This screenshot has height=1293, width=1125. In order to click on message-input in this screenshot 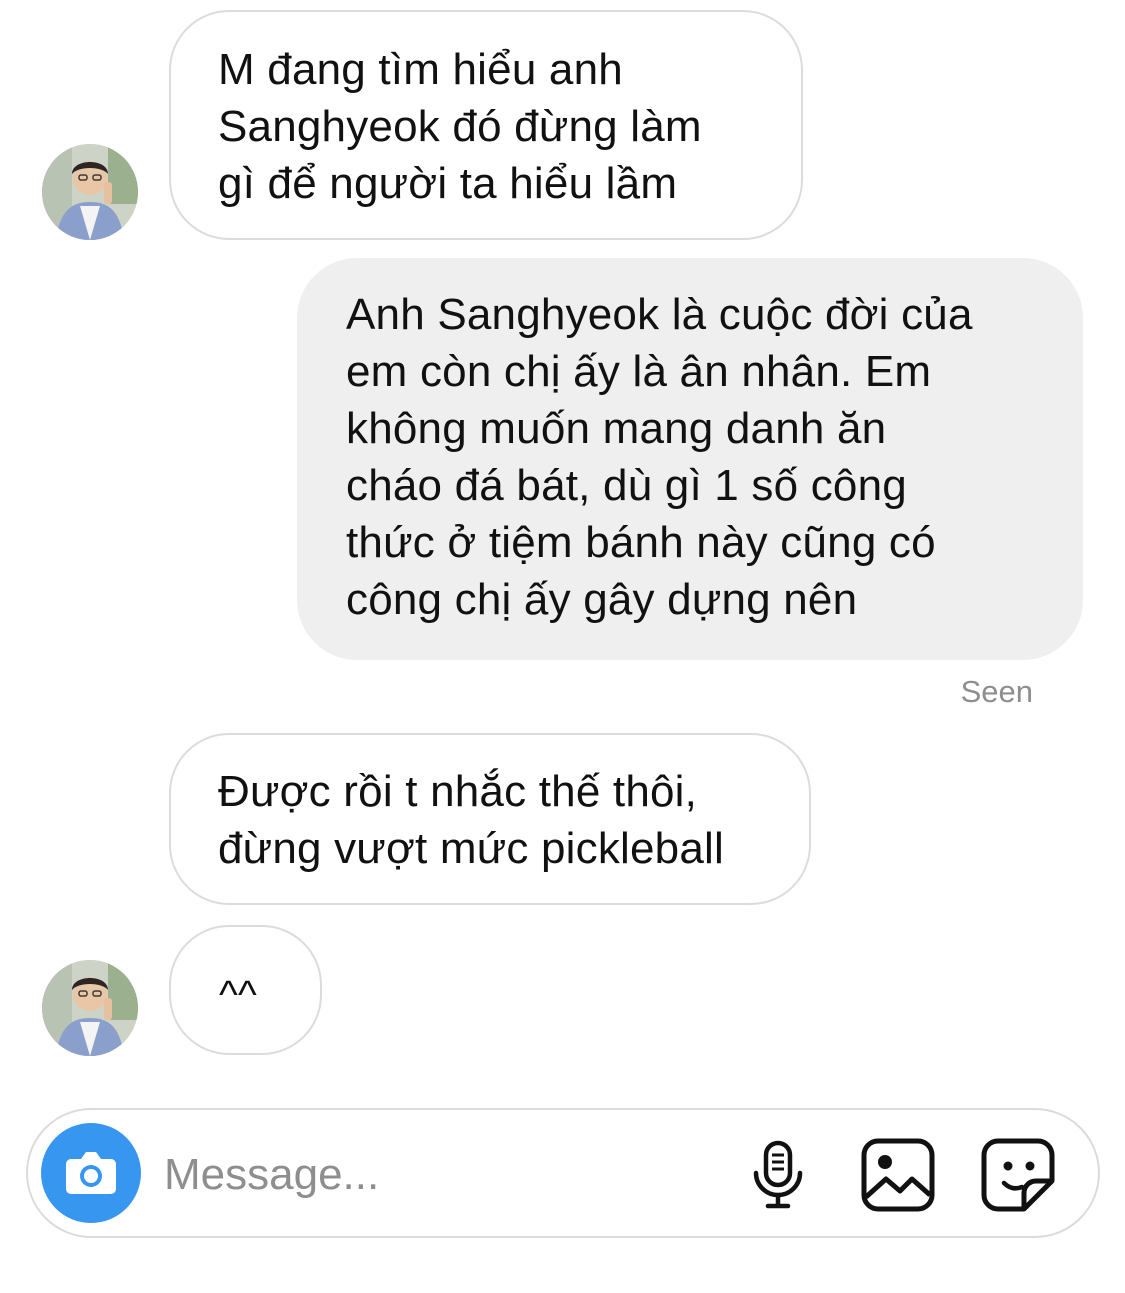, I will do `click(424, 1175)`.